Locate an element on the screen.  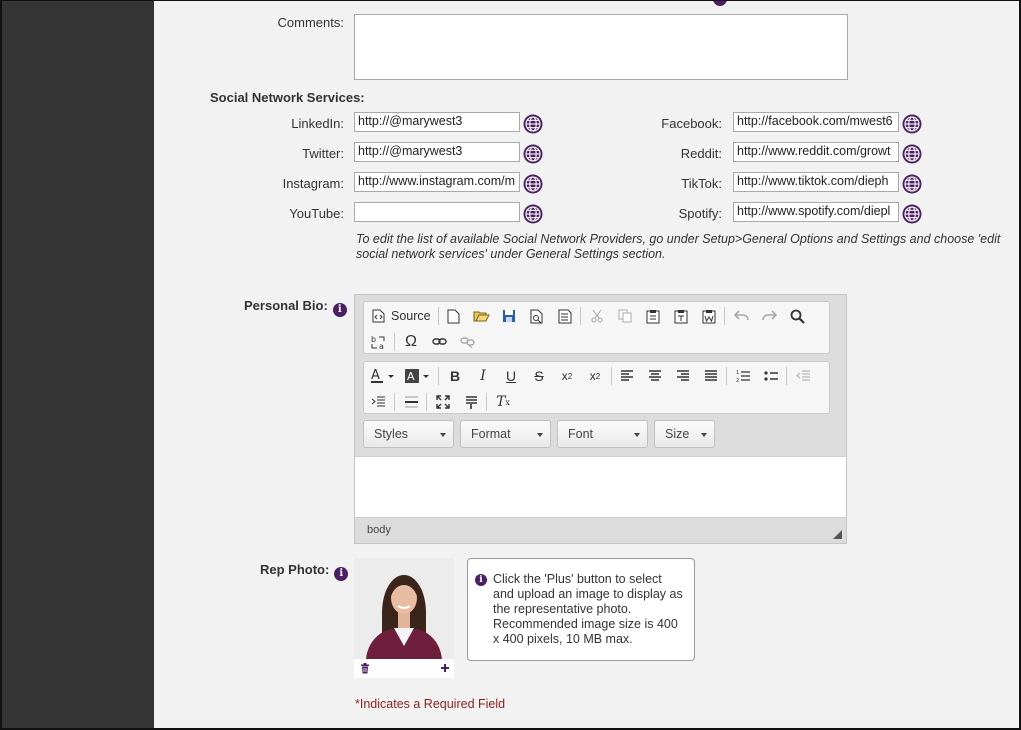
save-icon is located at coordinates (509, 316).